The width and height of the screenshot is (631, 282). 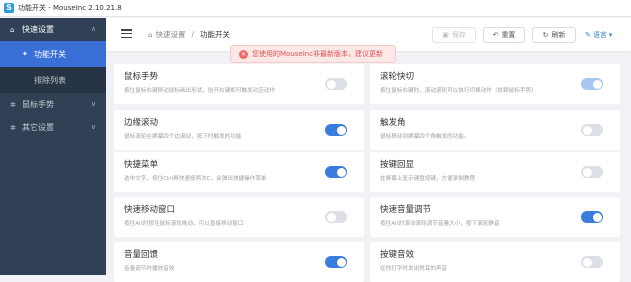 I want to click on sidebar-item-quick-settings: ⌂ 快速设置 ∧, so click(x=53, y=29).